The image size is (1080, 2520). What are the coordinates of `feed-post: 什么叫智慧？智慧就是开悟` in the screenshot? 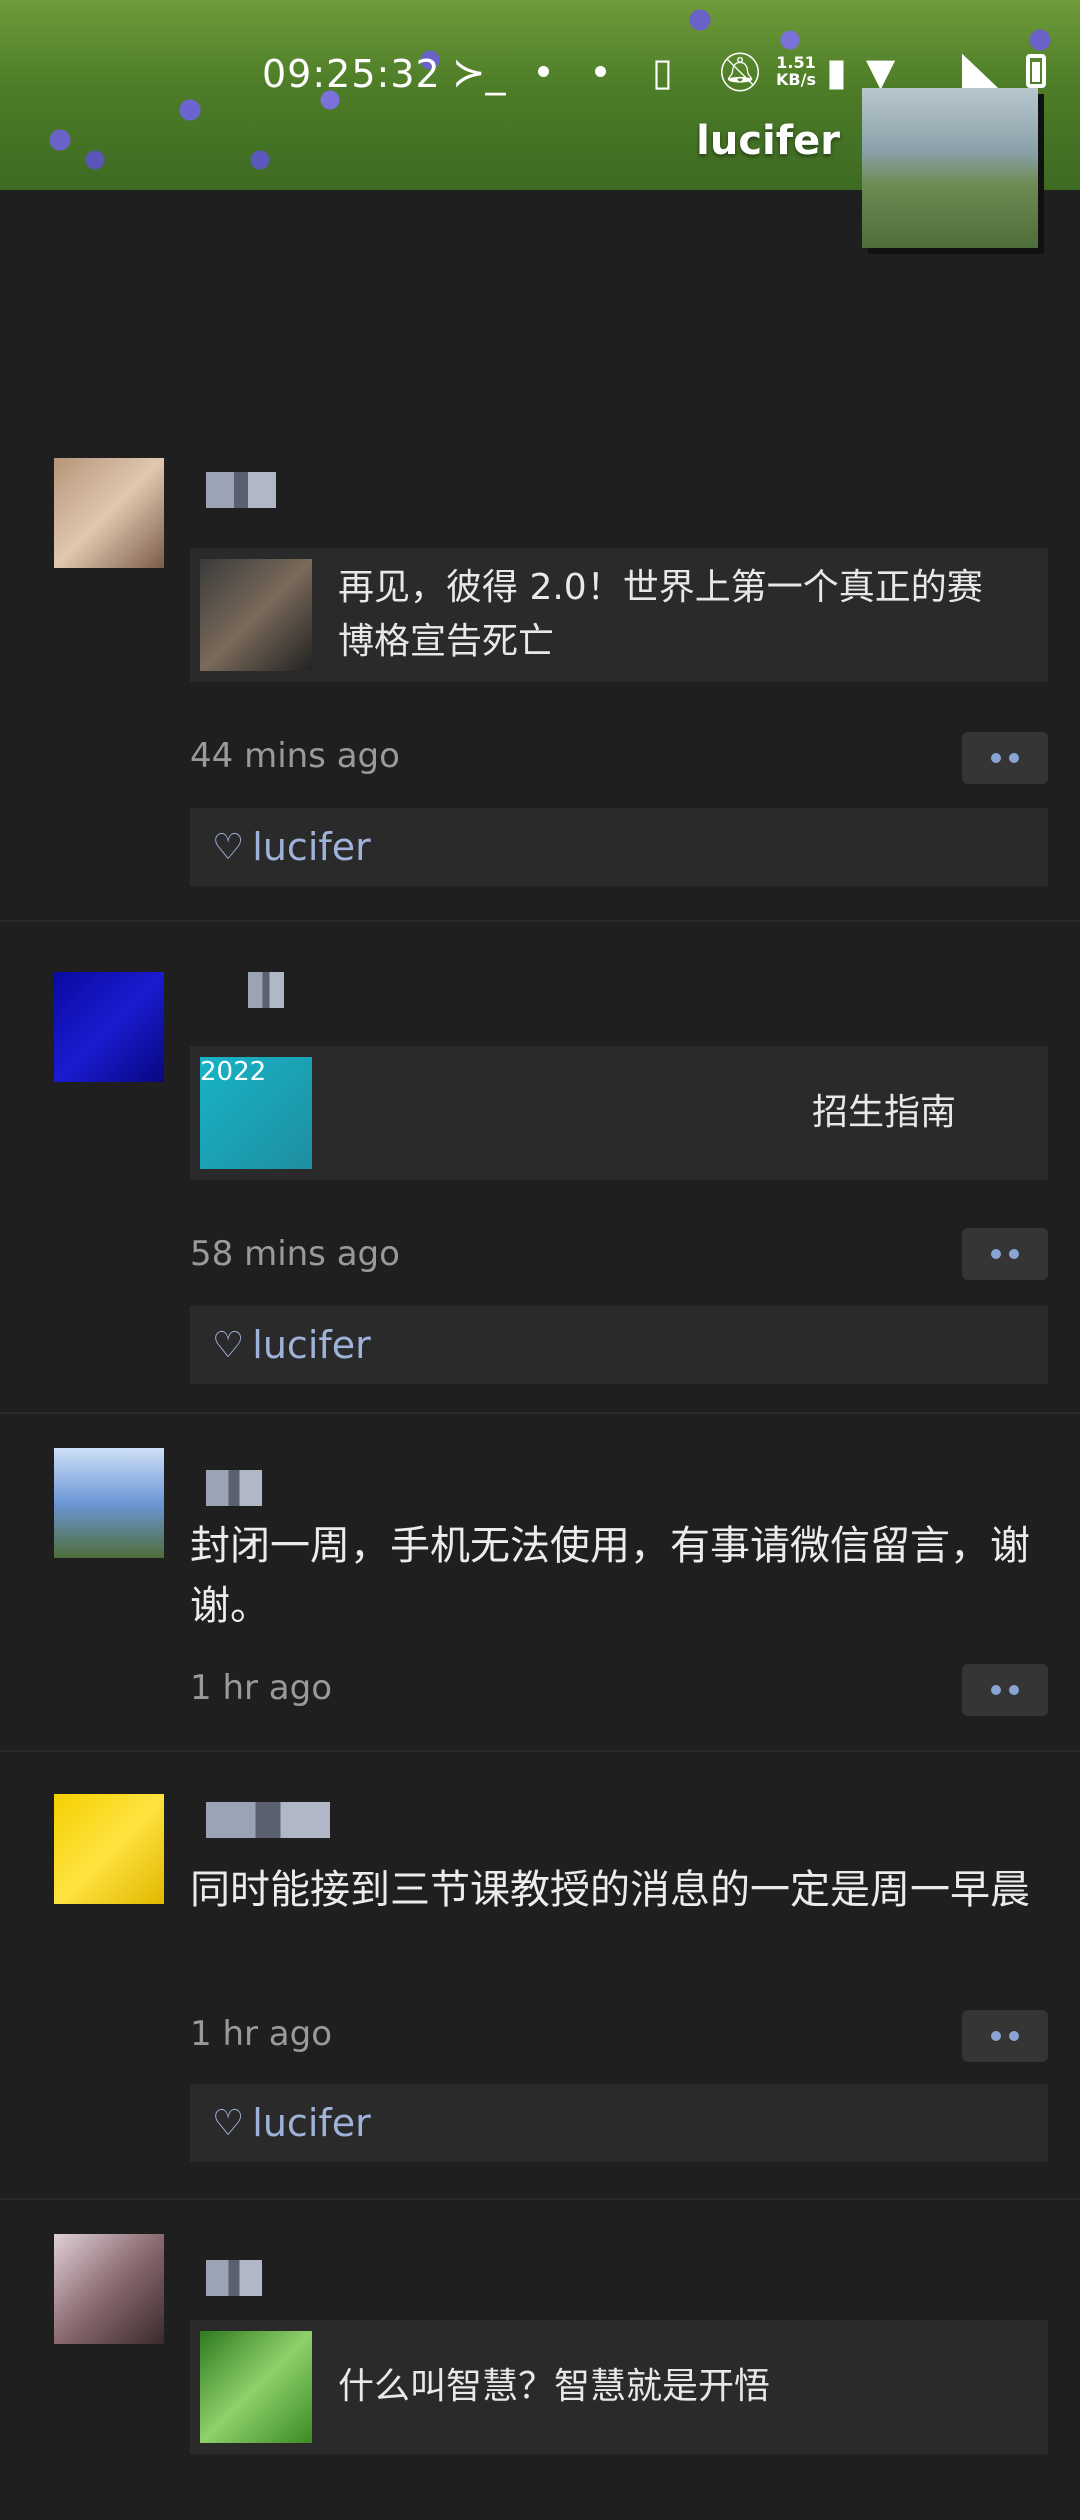 It's located at (540, 2350).